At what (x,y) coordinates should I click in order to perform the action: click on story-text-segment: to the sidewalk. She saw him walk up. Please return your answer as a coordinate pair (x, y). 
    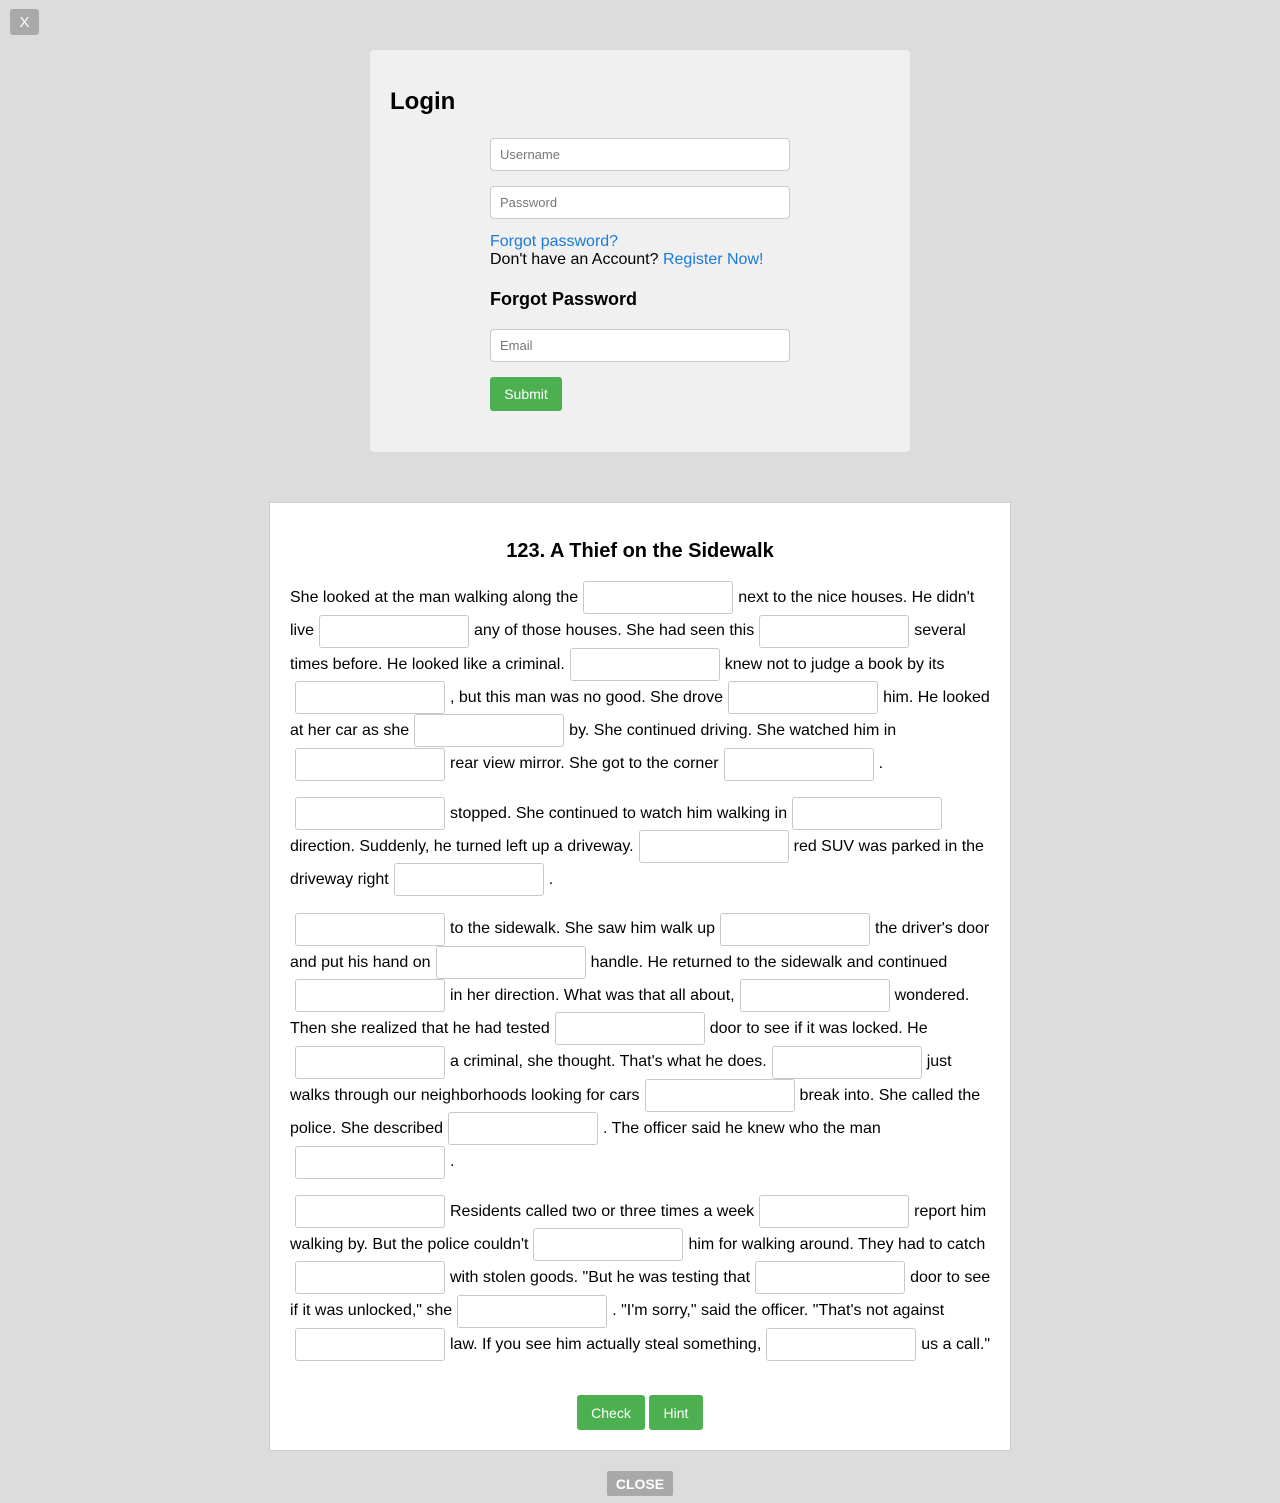
    Looking at the image, I should click on (583, 929).